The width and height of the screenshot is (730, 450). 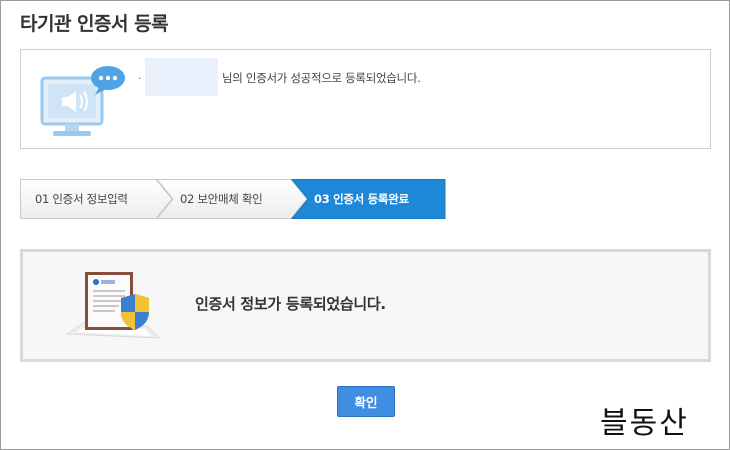 I want to click on step-1-label: 01 인증서 정보입력, so click(x=81, y=199).